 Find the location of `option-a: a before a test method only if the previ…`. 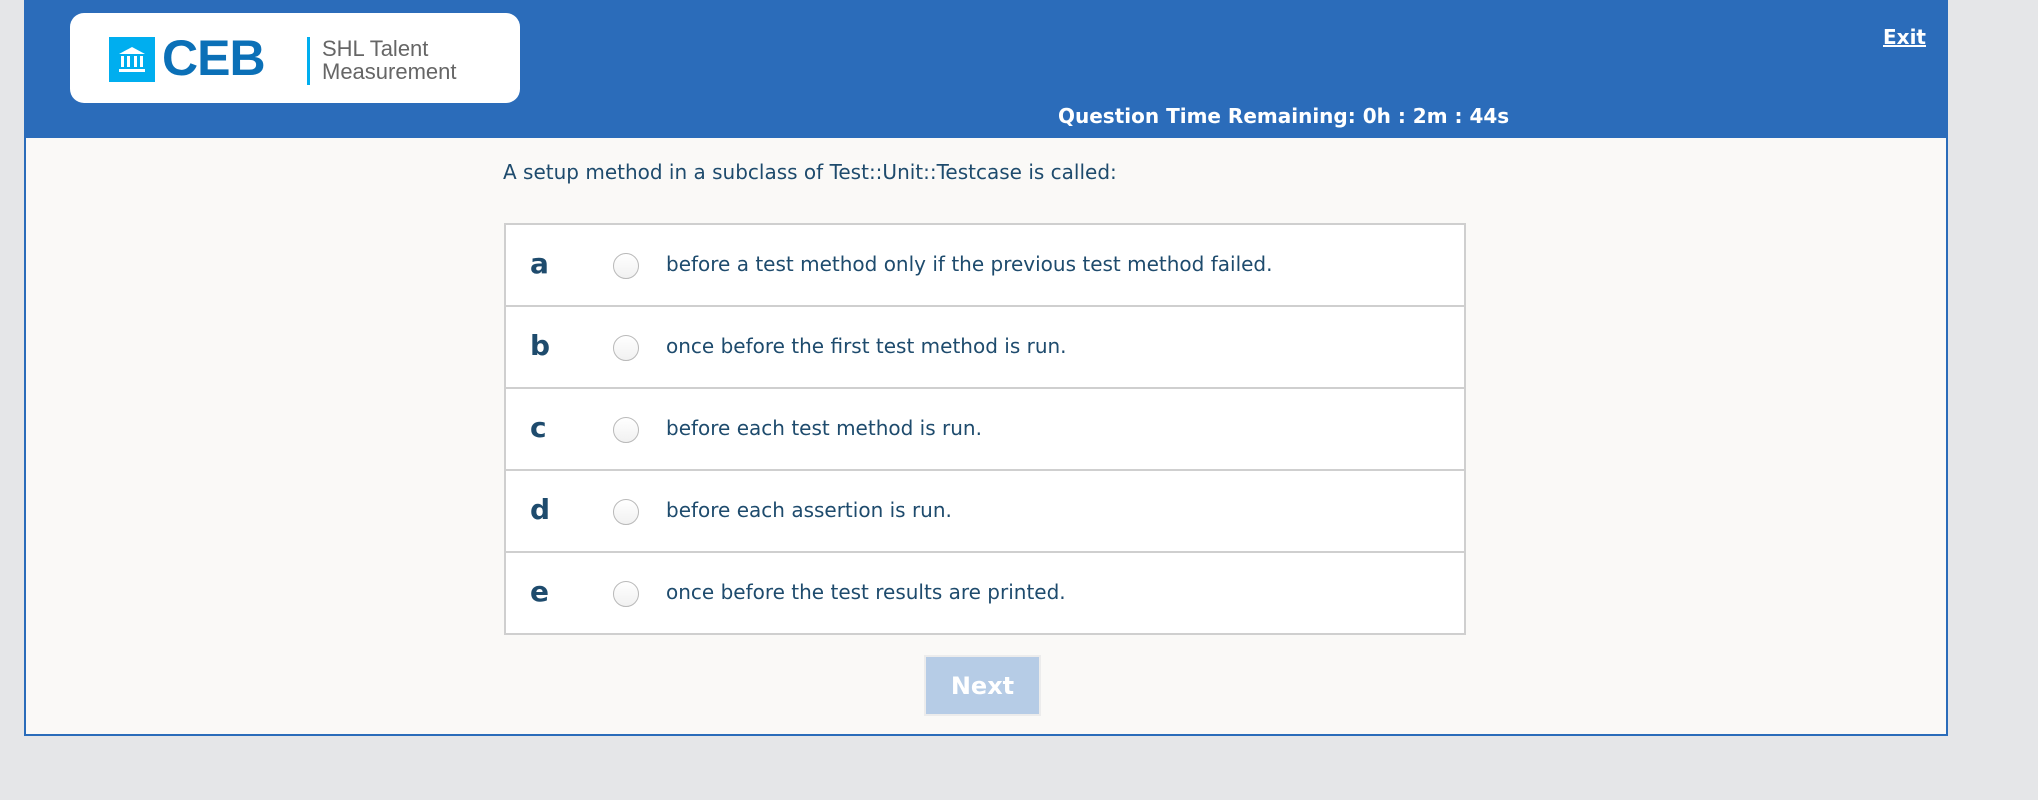

option-a: a before a test method only if the previ… is located at coordinates (985, 266).